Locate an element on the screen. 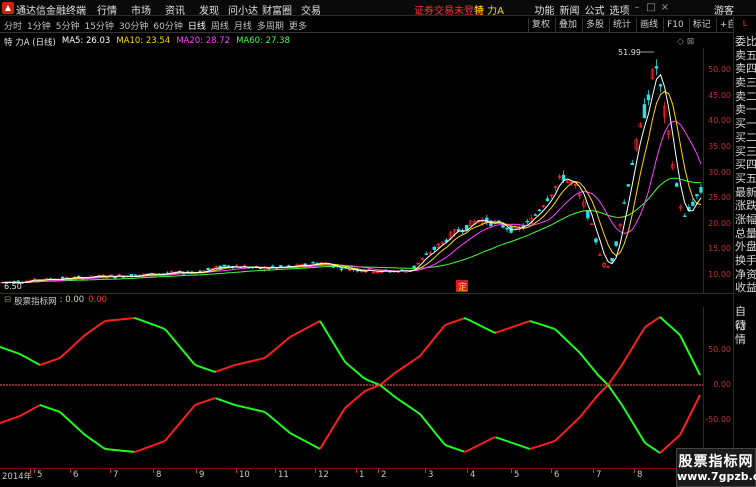 The image size is (756, 487). tab-monthly: 月线 is located at coordinates (243, 25).